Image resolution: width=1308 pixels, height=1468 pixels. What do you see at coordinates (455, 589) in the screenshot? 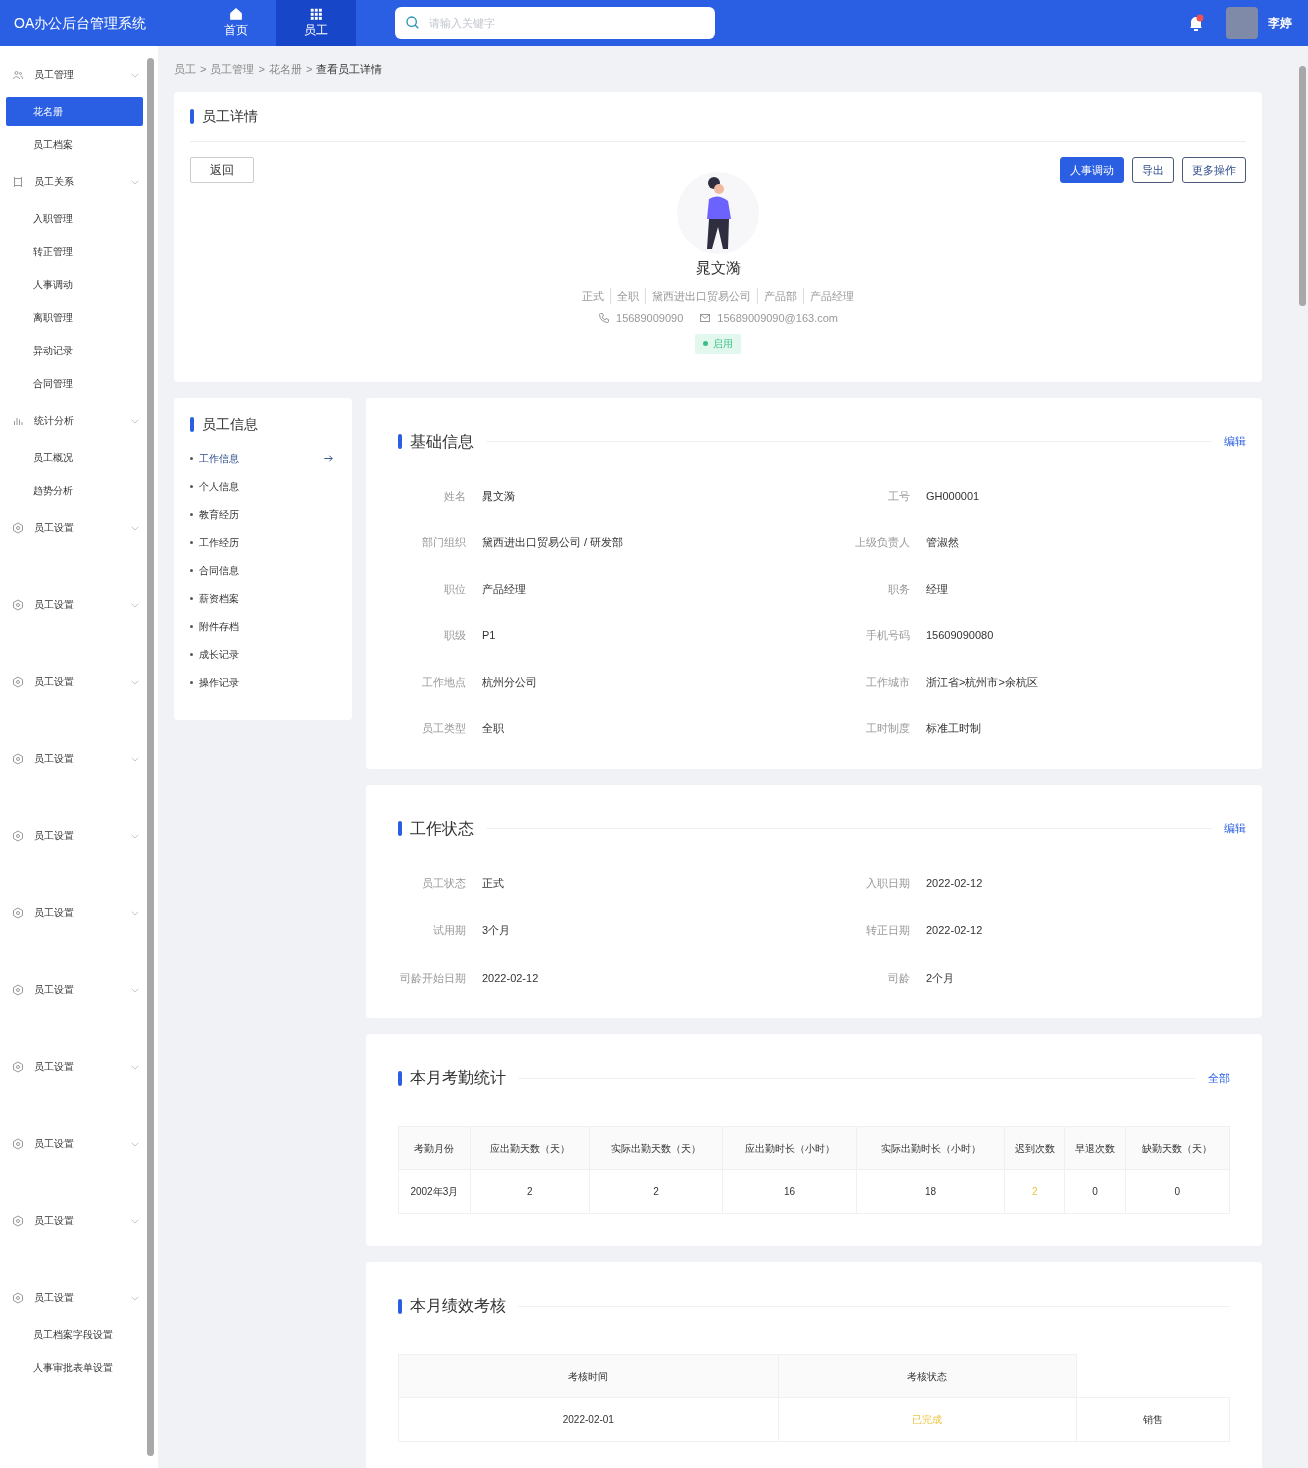
I see `field-label: 职位` at bounding box center [455, 589].